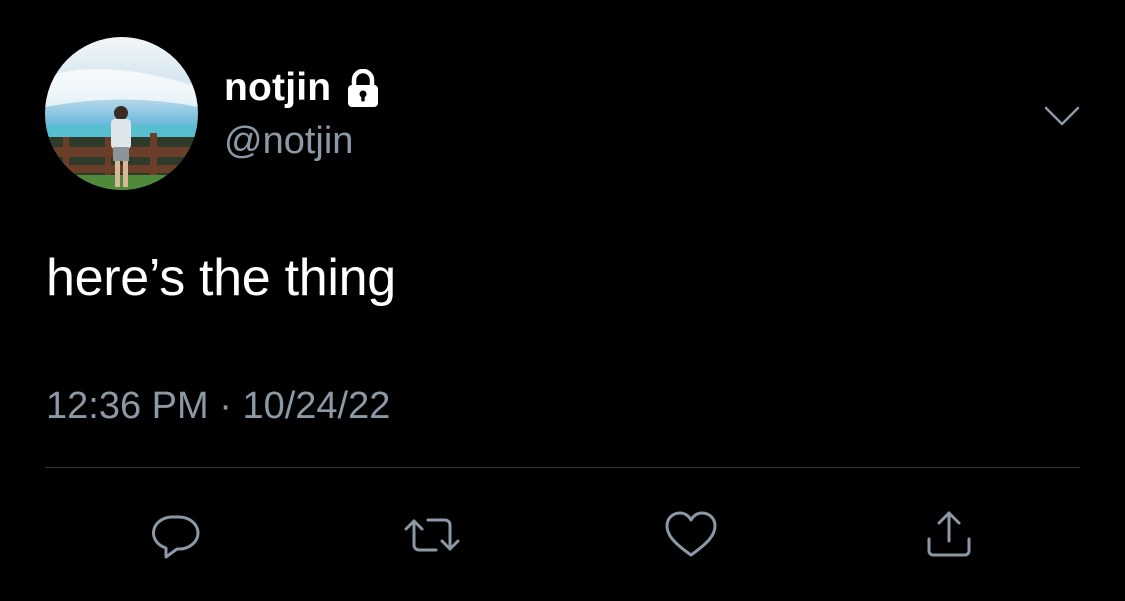 This screenshot has width=1125, height=601. I want to click on retweet-button, so click(432, 535).